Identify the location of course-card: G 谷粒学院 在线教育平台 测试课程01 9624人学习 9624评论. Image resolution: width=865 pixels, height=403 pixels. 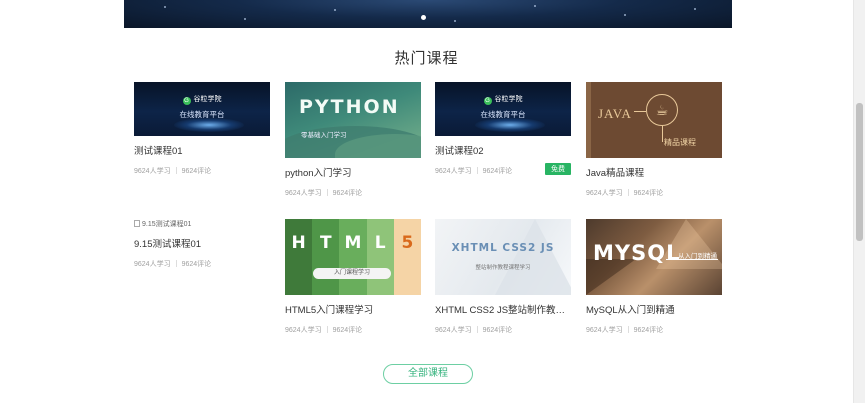
(202, 129).